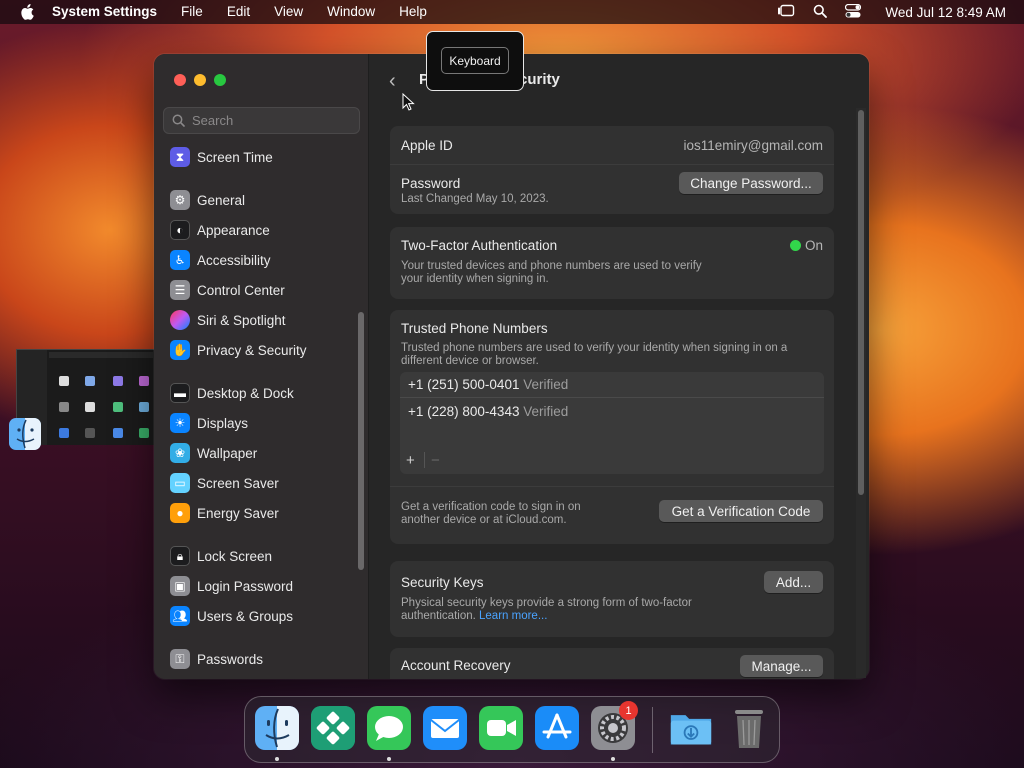 Image resolution: width=1024 pixels, height=768 pixels. What do you see at coordinates (180, 200) in the screenshot?
I see `gear-icon: ⚙` at bounding box center [180, 200].